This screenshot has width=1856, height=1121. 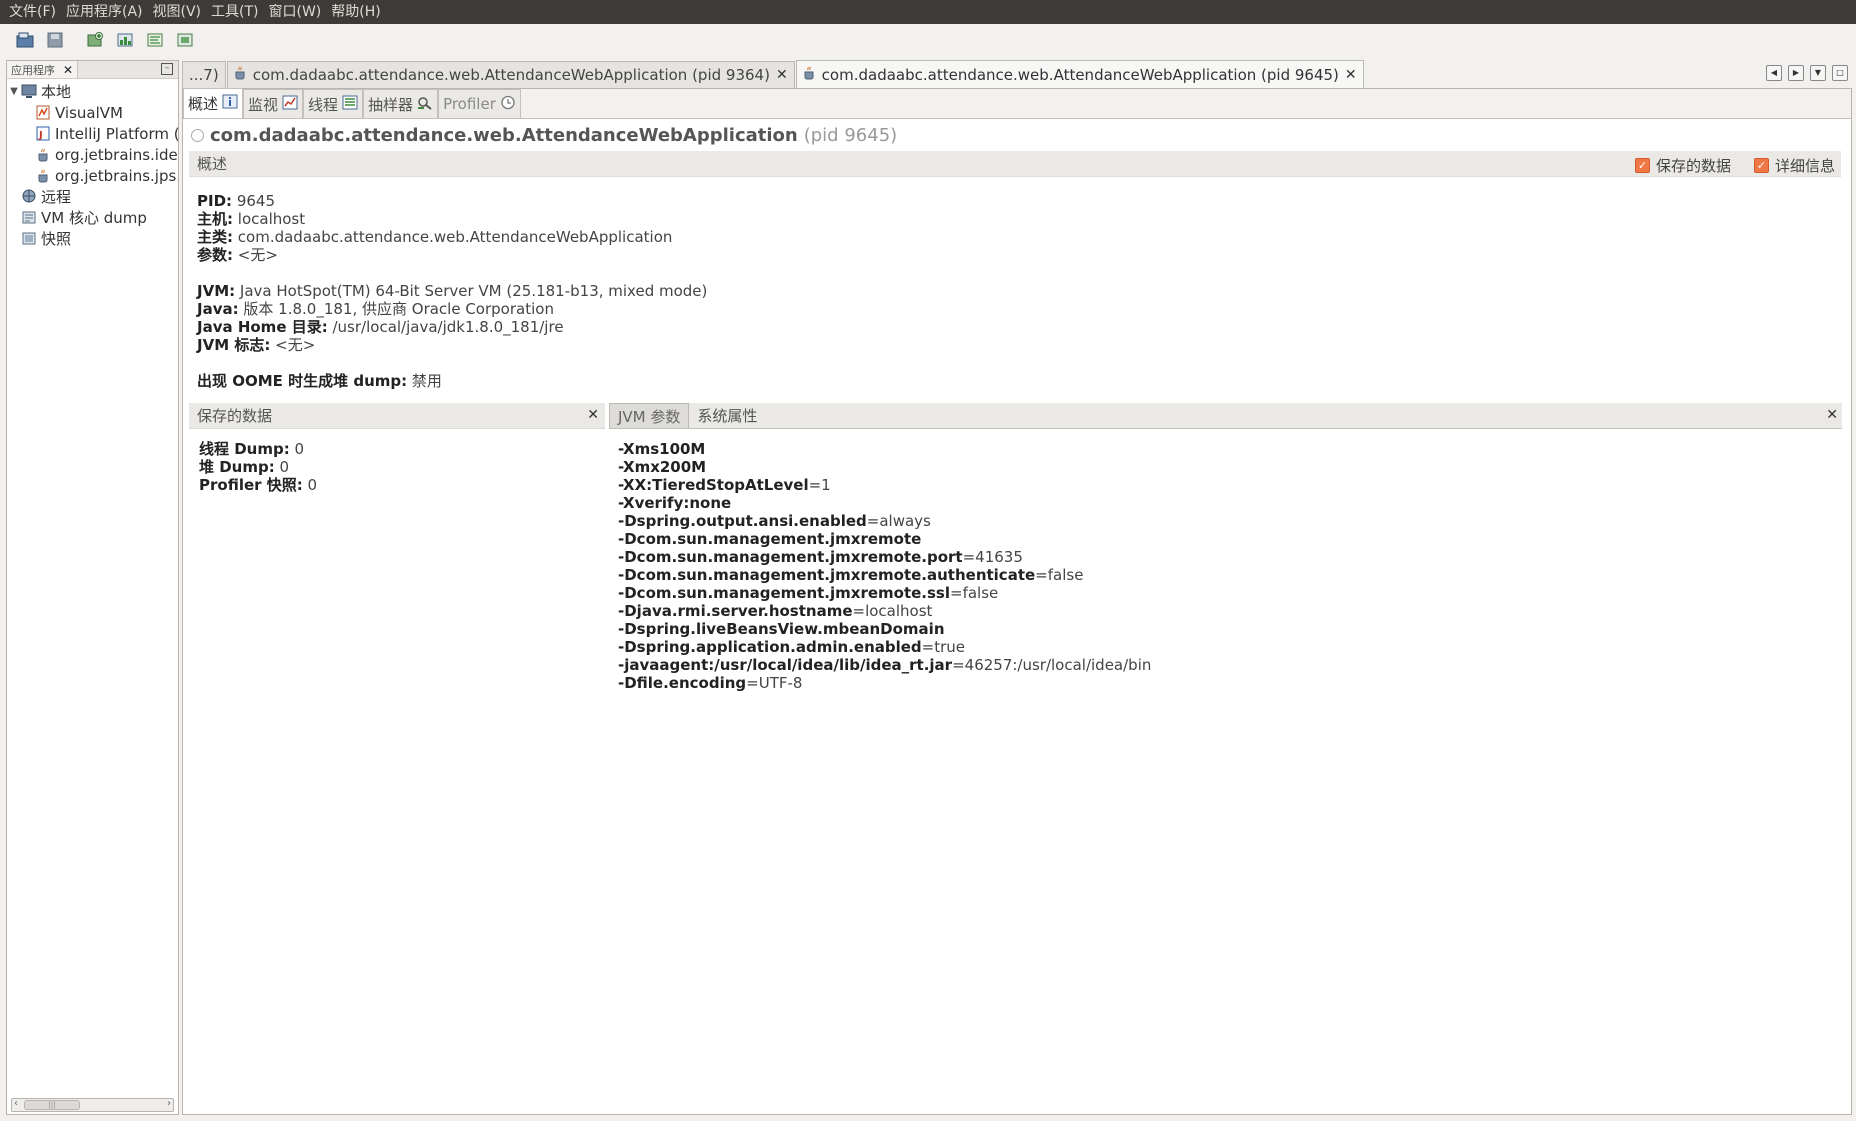 I want to click on thread-dump-row: 线程 Dump: 0, so click(x=258, y=449).